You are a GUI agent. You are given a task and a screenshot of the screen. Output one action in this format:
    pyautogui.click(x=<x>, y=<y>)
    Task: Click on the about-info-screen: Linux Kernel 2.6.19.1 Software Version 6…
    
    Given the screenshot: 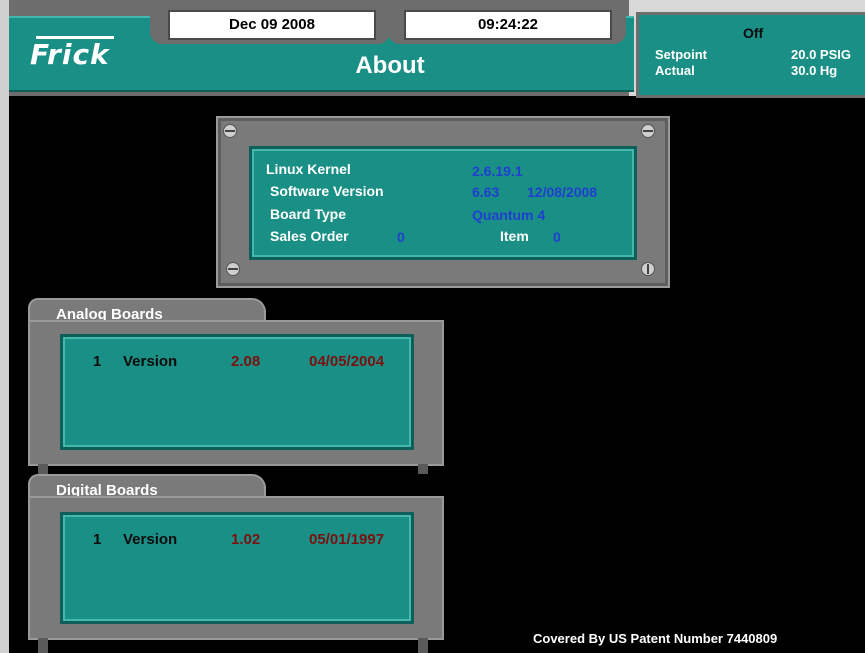 What is the action you would take?
    pyautogui.click(x=443, y=203)
    